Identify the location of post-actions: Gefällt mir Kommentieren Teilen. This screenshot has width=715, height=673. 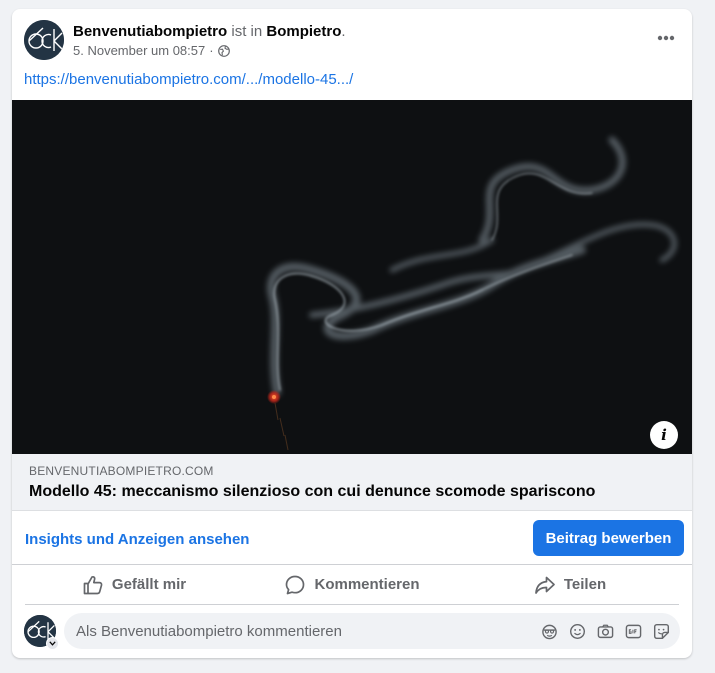
(352, 585).